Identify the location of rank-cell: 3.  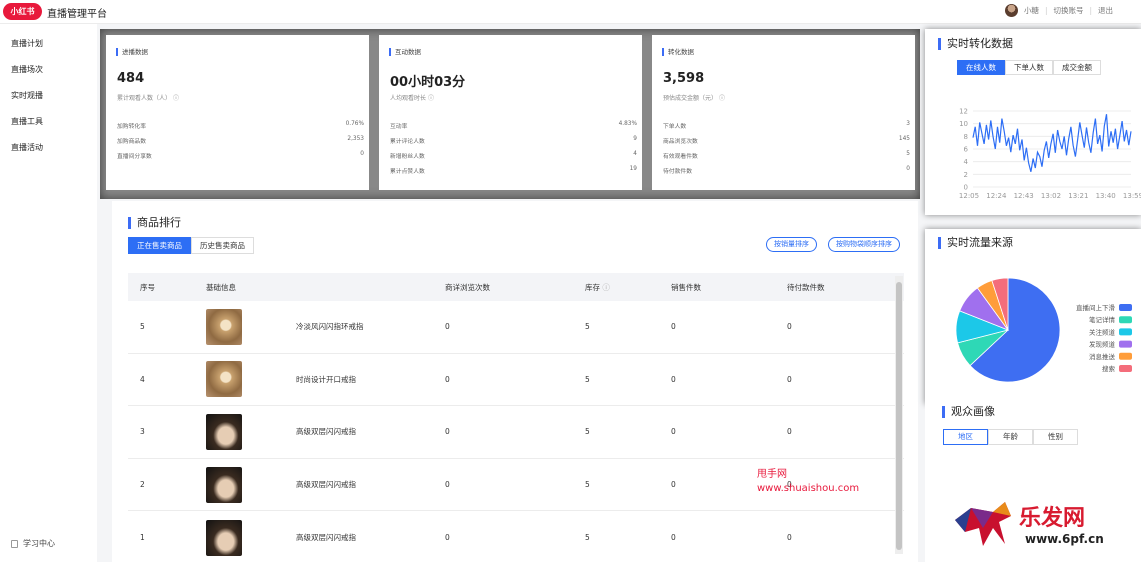
(142, 432).